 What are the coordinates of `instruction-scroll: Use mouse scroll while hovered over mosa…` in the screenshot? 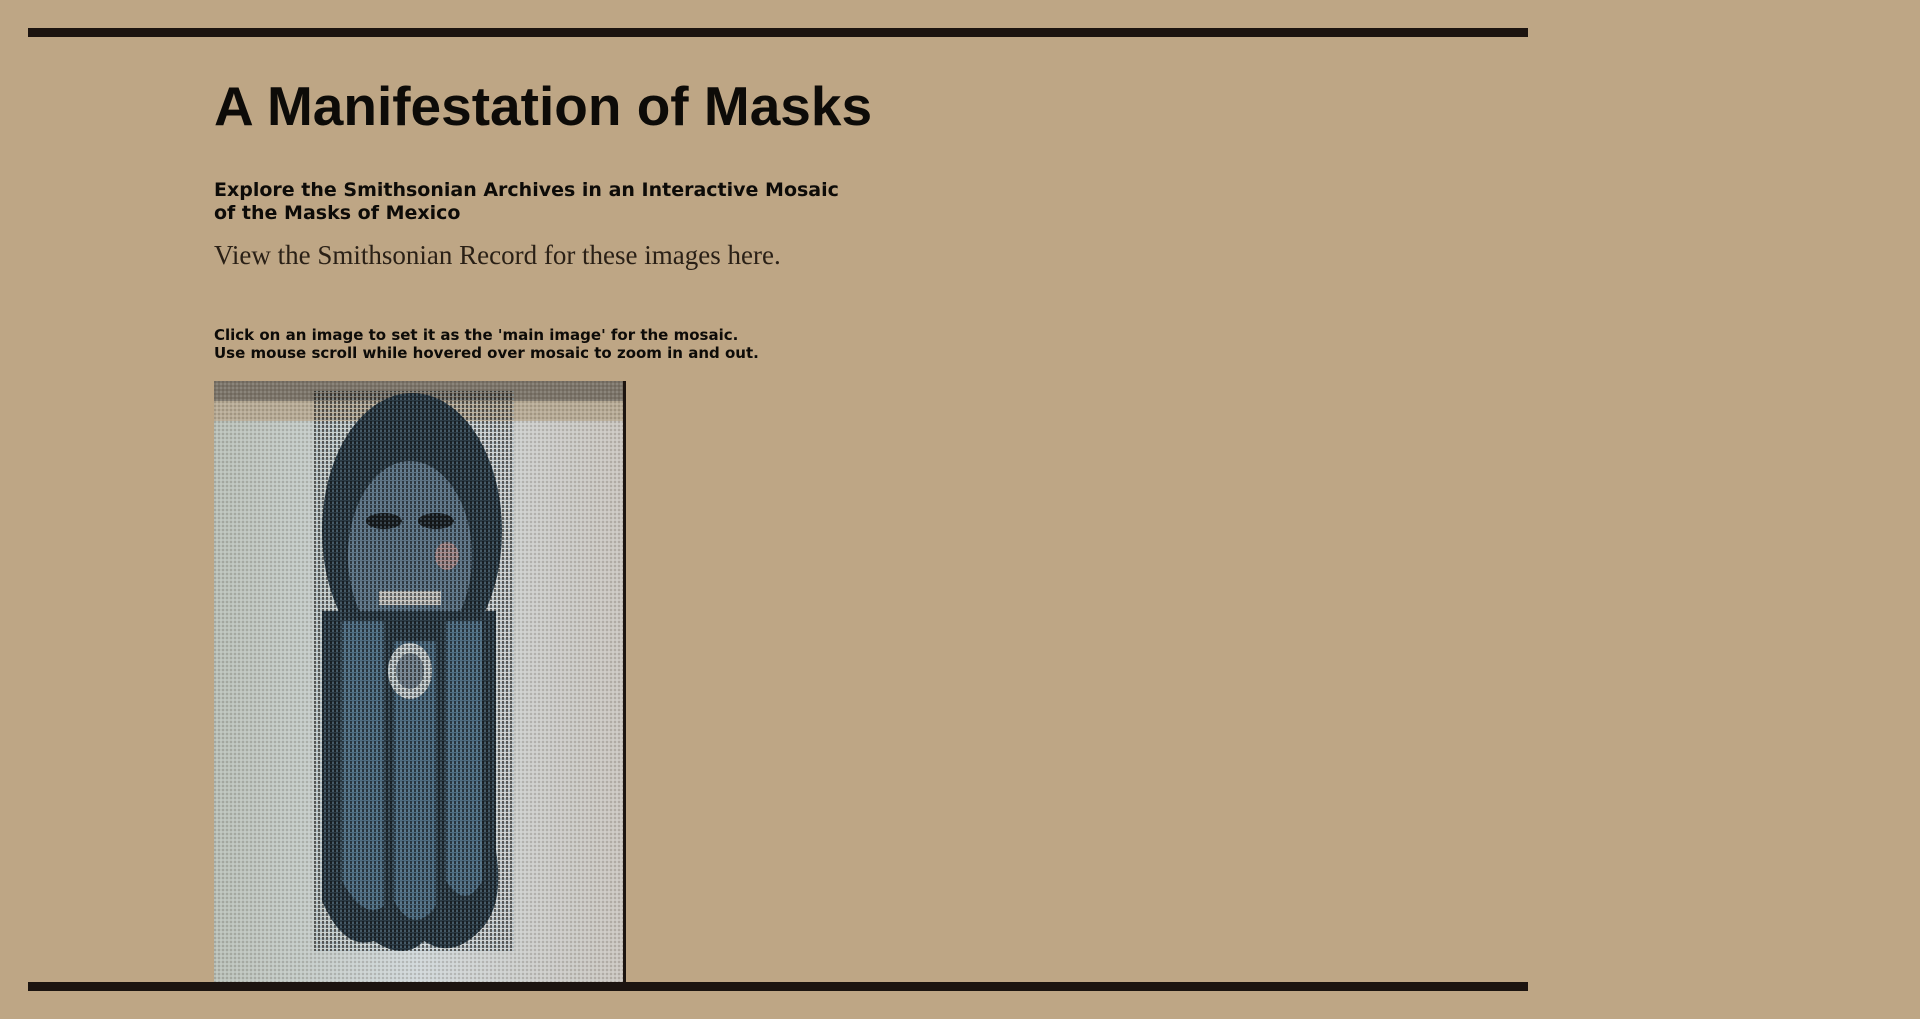 It's located at (486, 353).